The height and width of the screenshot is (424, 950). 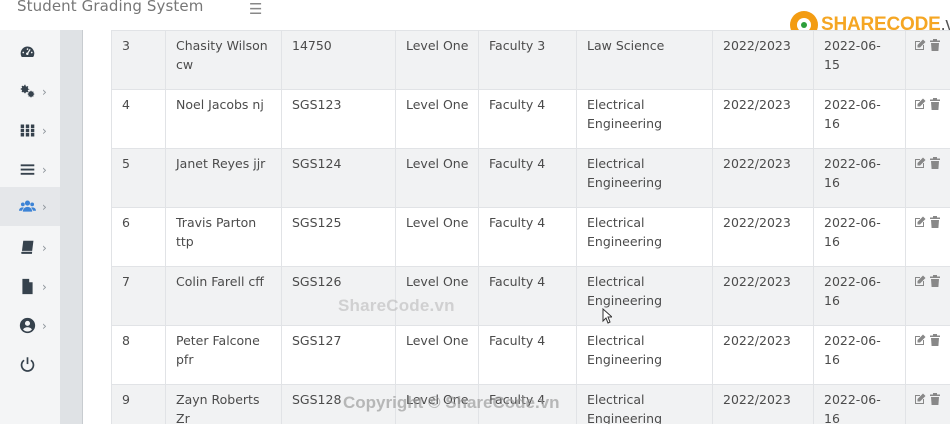 I want to click on sidebar: › › › › › › ›, so click(x=30, y=227).